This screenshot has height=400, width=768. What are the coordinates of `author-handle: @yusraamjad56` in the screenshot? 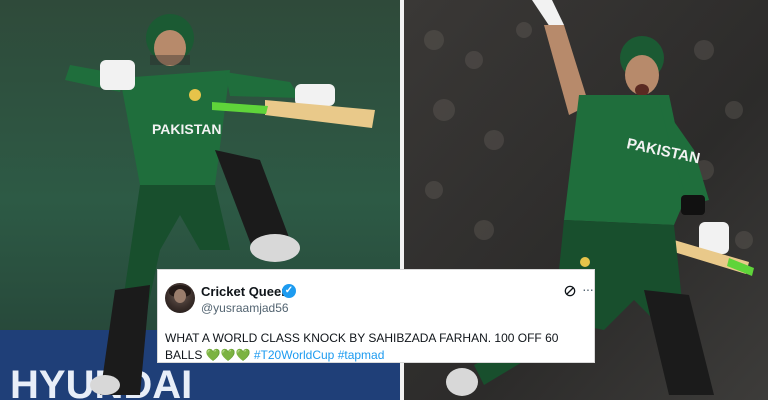 It's located at (245, 308).